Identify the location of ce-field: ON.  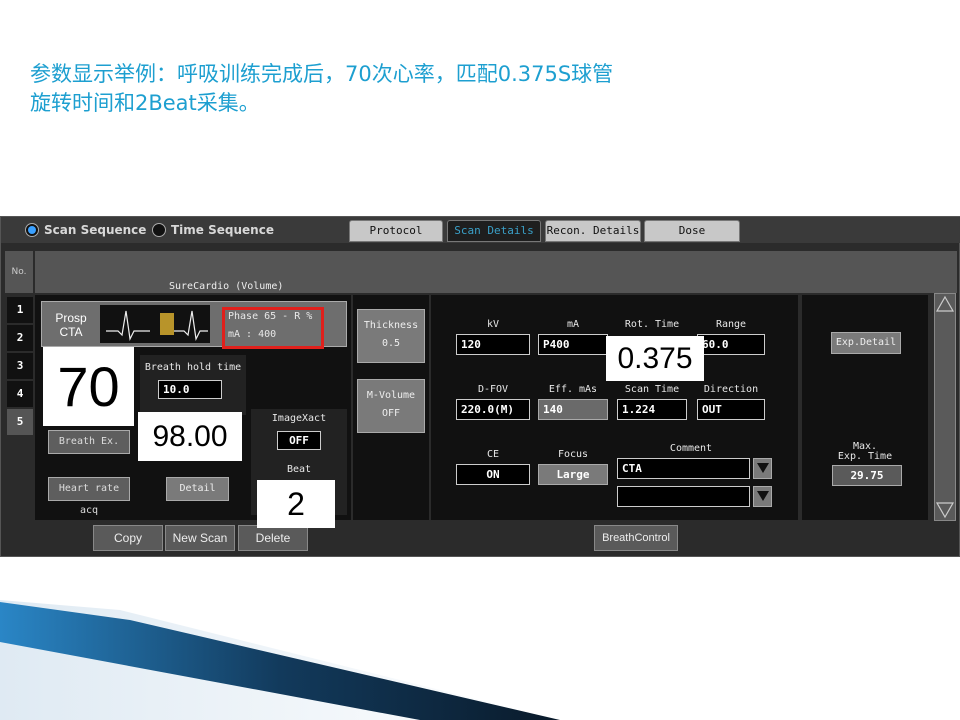
(493, 474).